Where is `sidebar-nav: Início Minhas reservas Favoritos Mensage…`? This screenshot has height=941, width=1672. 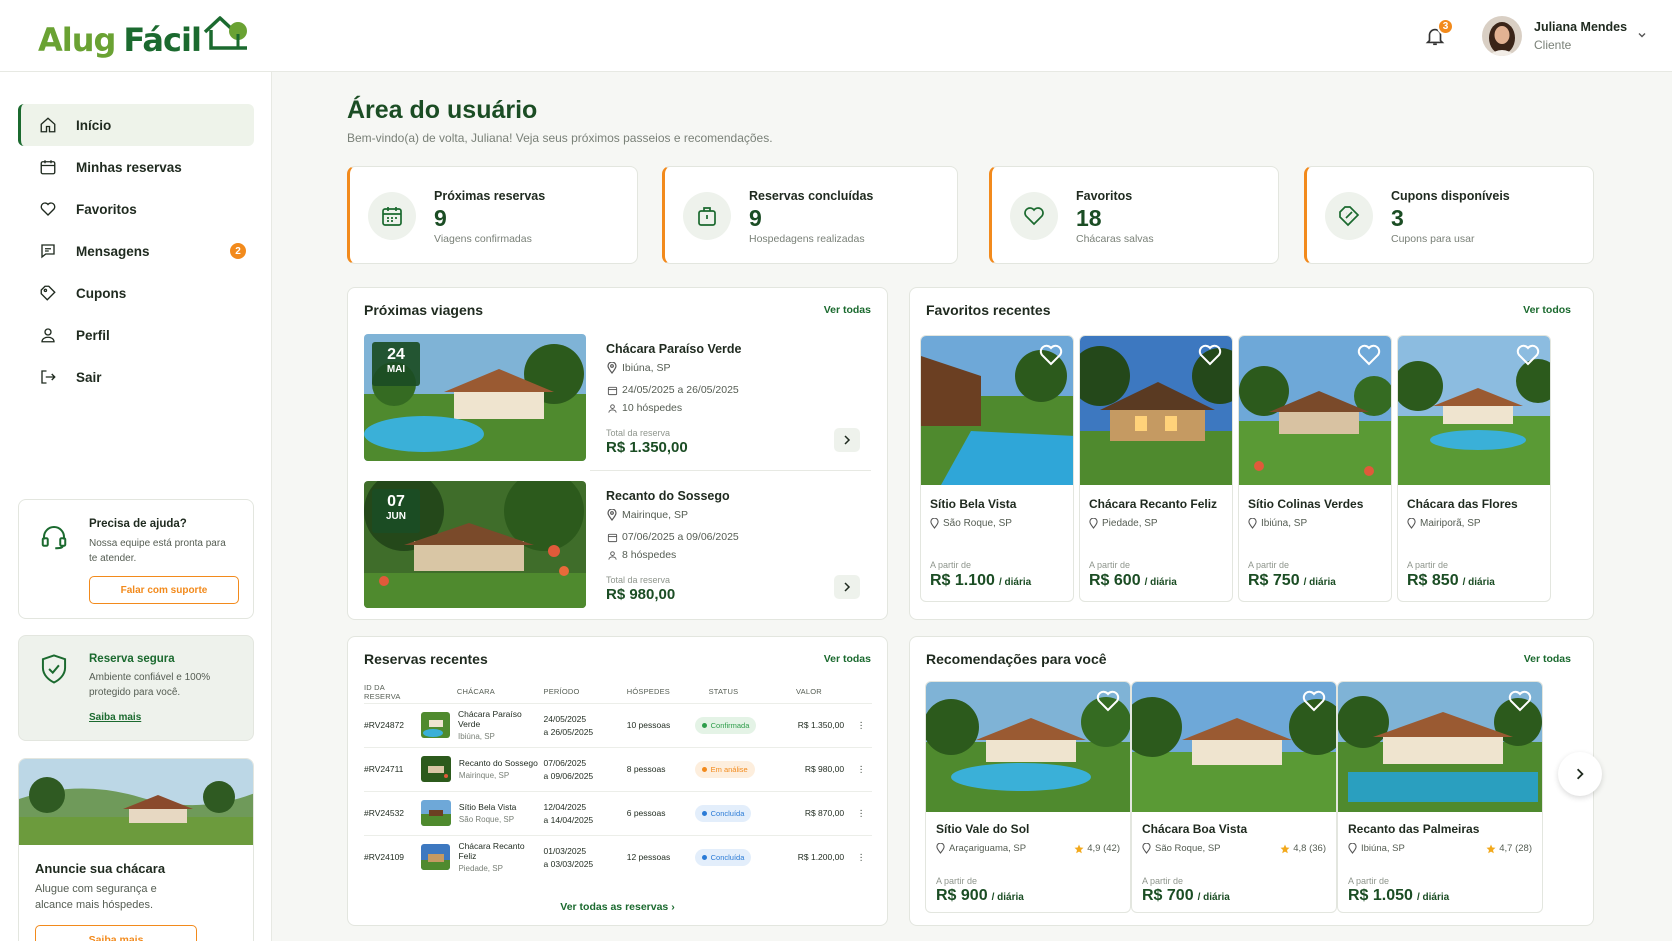 sidebar-nav: Início Minhas reservas Favoritos Mensage… is located at coordinates (136, 251).